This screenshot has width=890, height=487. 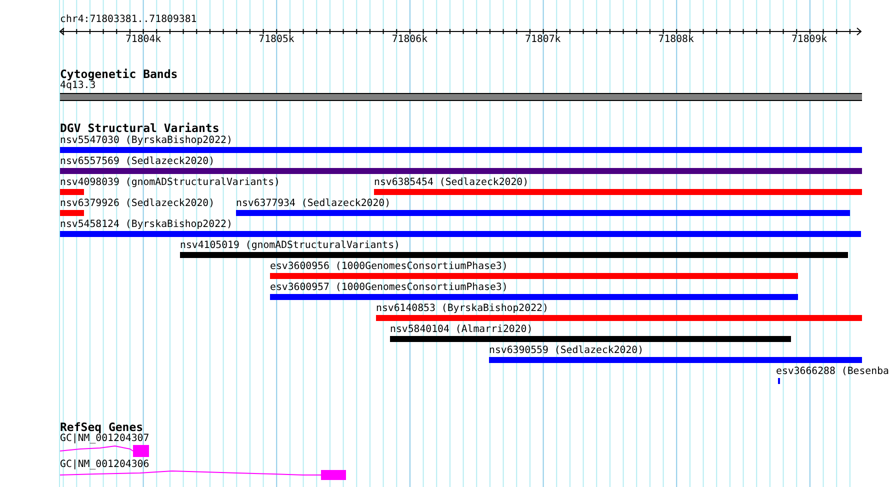 I want to click on feature-label: nsv6557569 (Sedlazeck2020), so click(x=137, y=162).